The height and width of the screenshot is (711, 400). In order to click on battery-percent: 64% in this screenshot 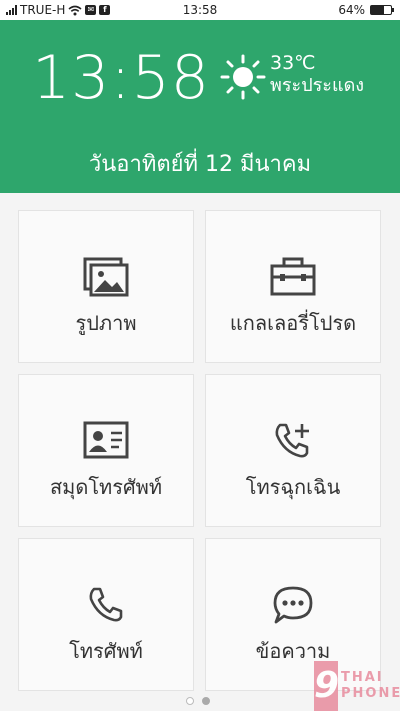, I will do `click(351, 10)`.